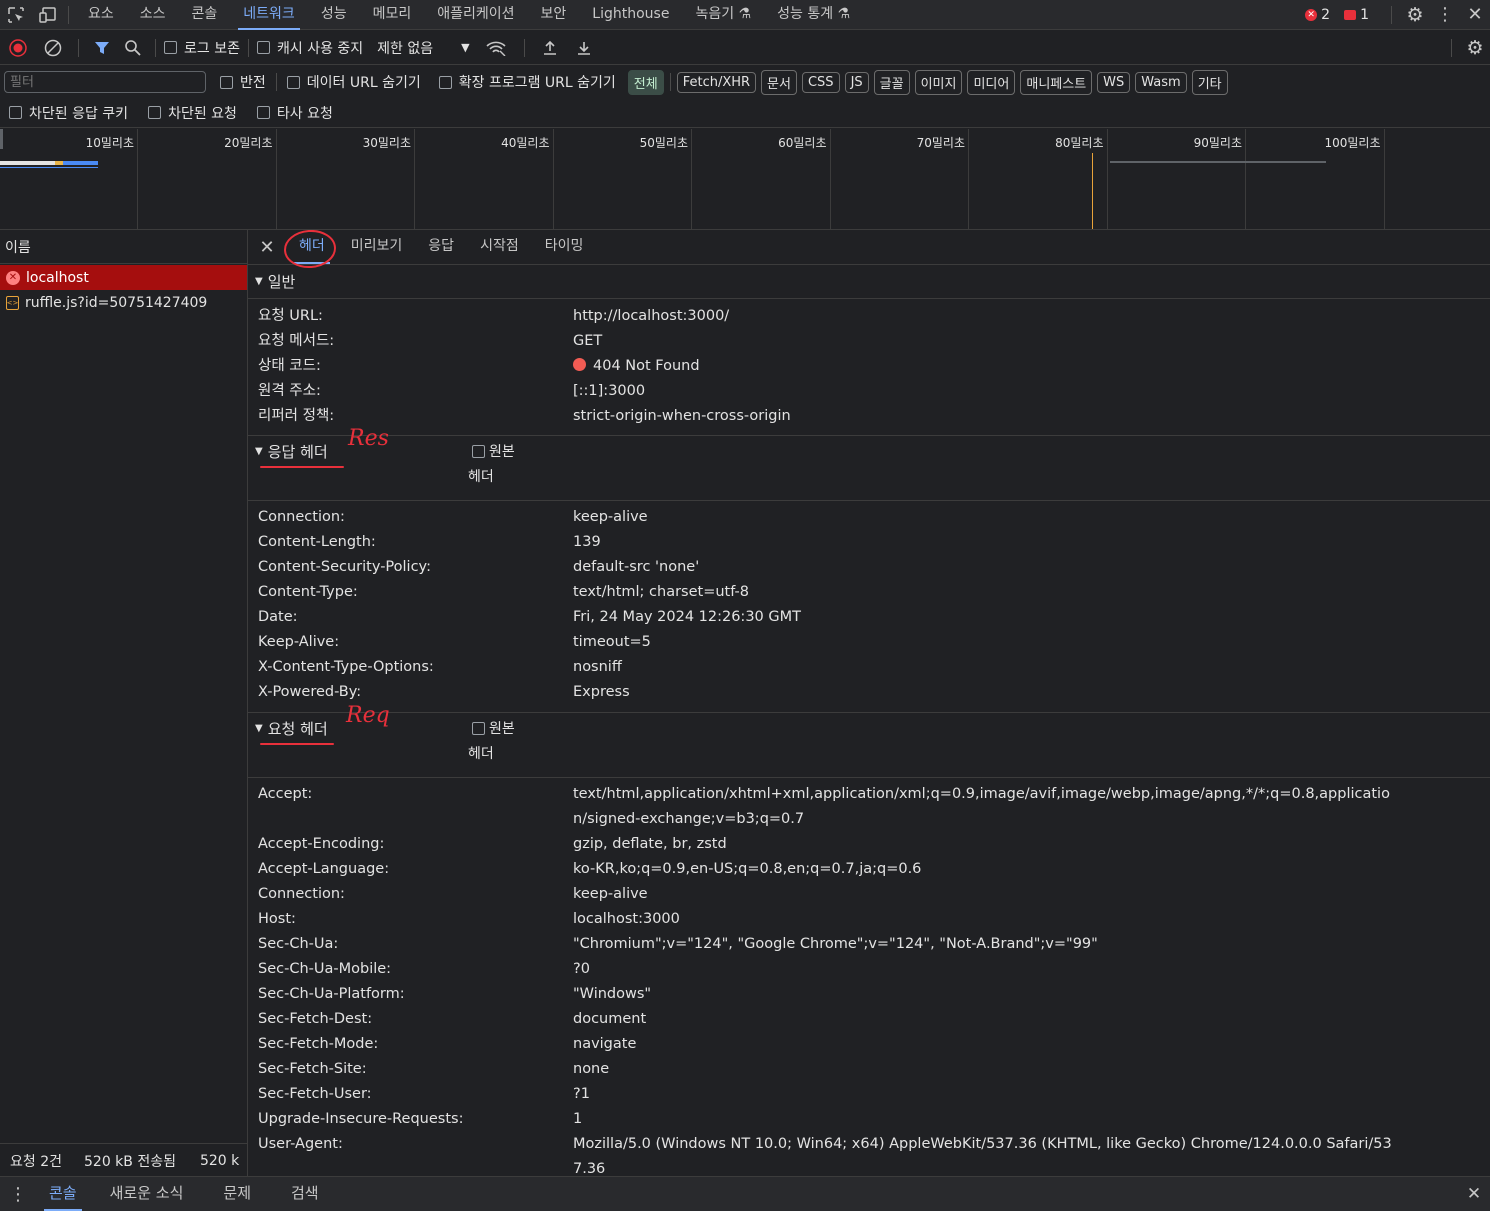  I want to click on network-settings-gear-icon: ⚙, so click(1475, 48).